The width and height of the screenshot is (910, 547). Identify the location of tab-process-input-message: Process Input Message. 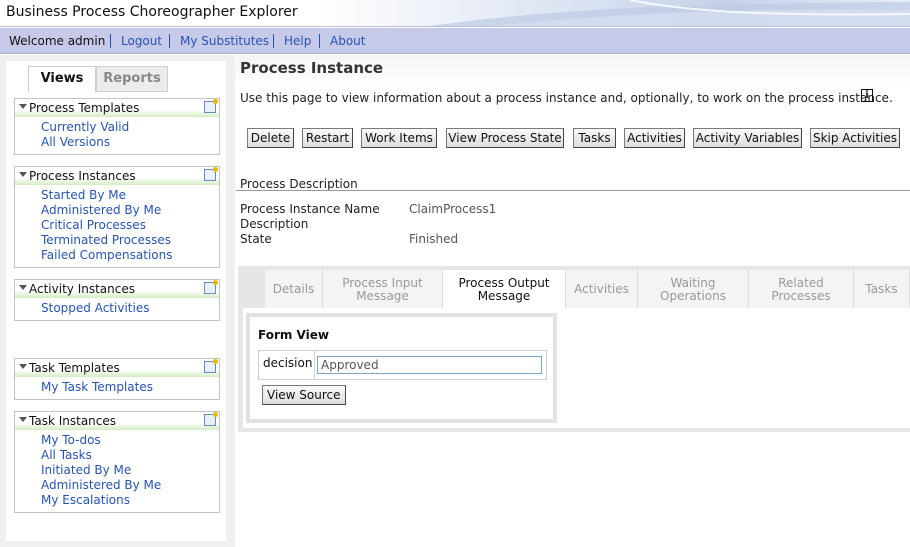
(383, 289).